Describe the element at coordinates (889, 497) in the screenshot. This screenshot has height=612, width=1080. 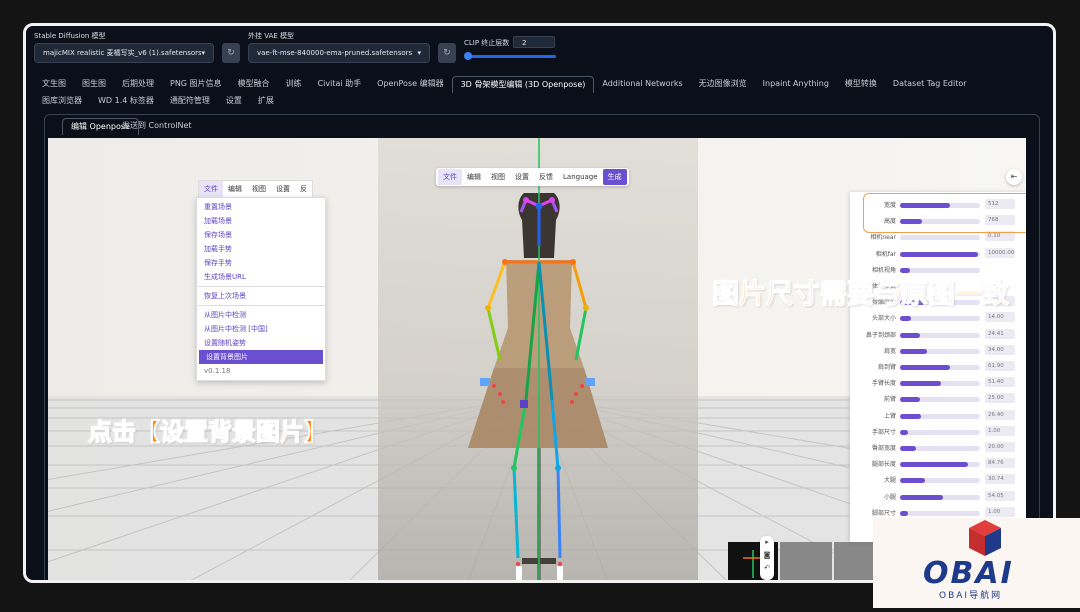
I see `param-label: 小腿` at that location.